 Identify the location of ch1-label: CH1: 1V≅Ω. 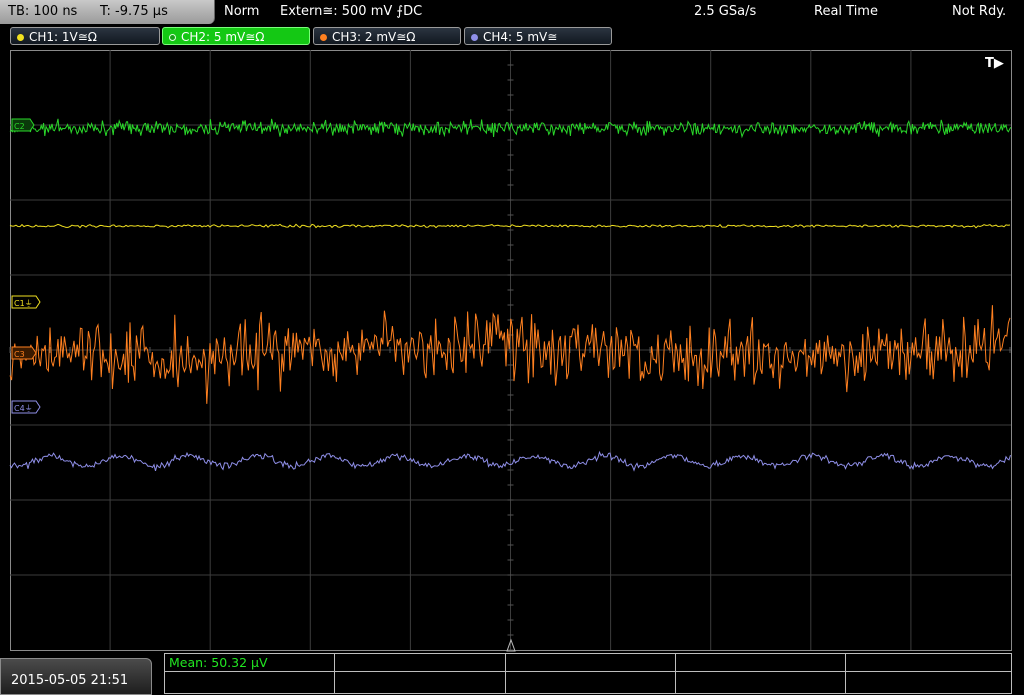
(63, 37).